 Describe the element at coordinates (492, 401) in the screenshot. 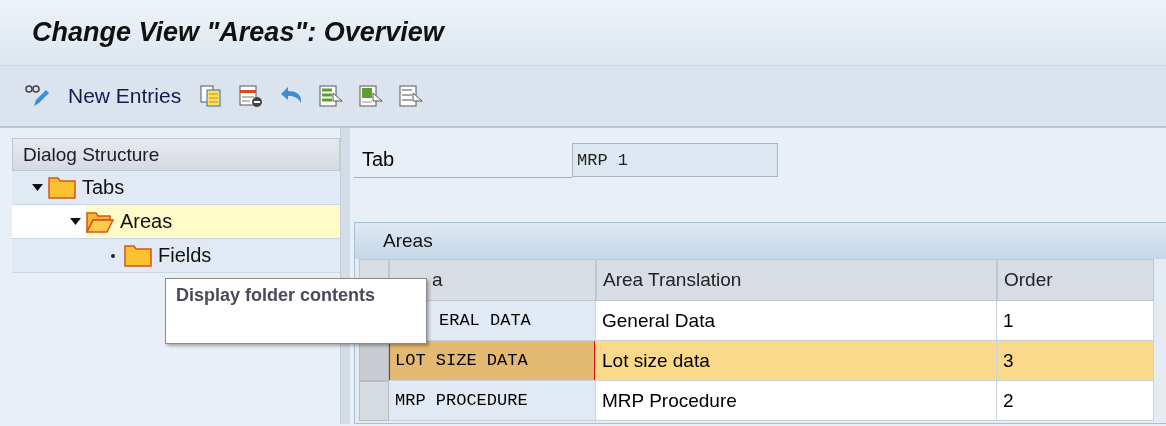

I see `table-cell: MRP PROCEDURE` at that location.